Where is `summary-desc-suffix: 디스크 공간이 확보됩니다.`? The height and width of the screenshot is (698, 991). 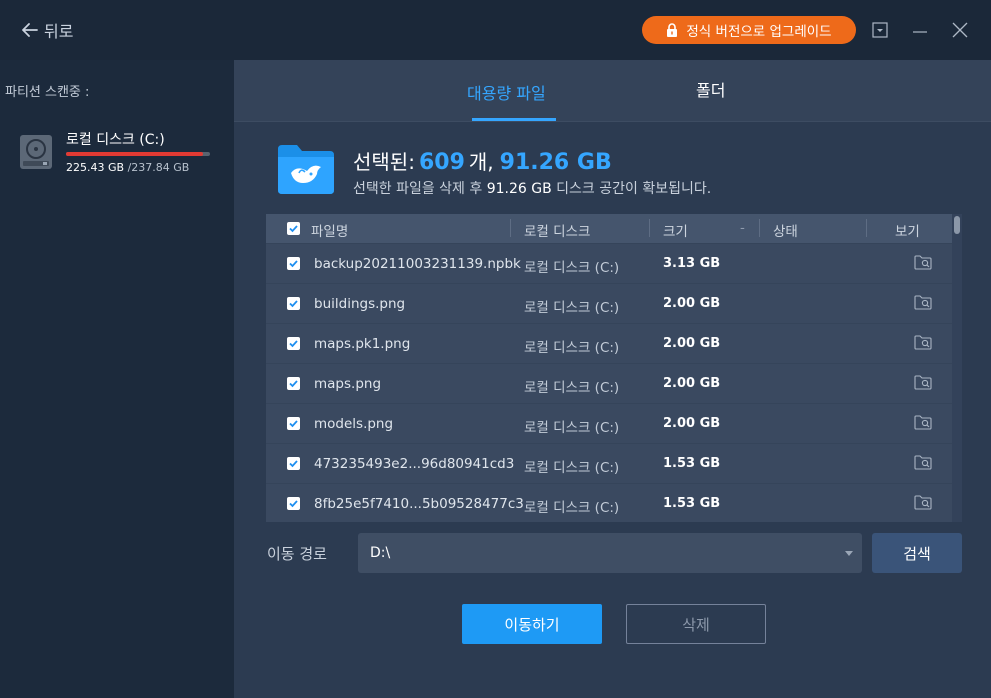
summary-desc-suffix: 디스크 공간이 확보됩니다. is located at coordinates (634, 189).